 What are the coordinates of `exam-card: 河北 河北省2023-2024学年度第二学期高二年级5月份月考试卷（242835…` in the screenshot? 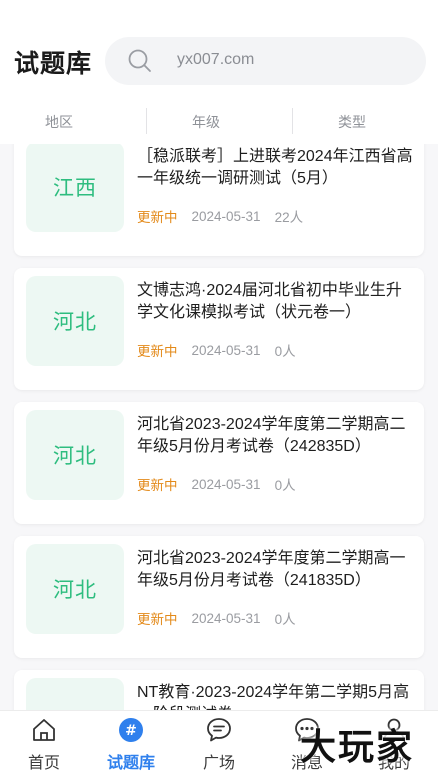 It's located at (219, 463).